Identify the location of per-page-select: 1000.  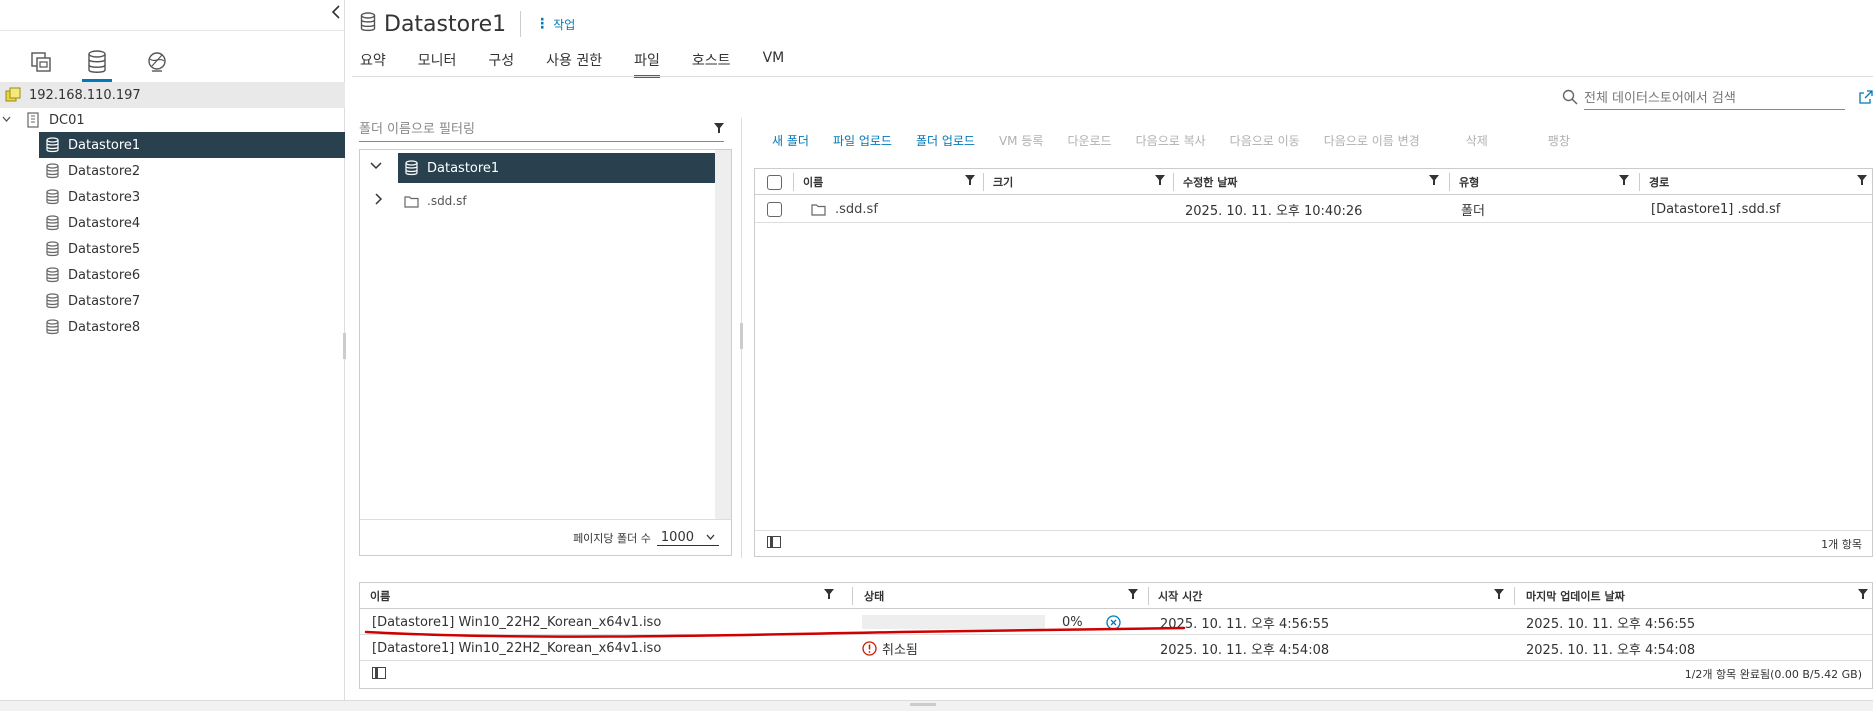
(687, 538).